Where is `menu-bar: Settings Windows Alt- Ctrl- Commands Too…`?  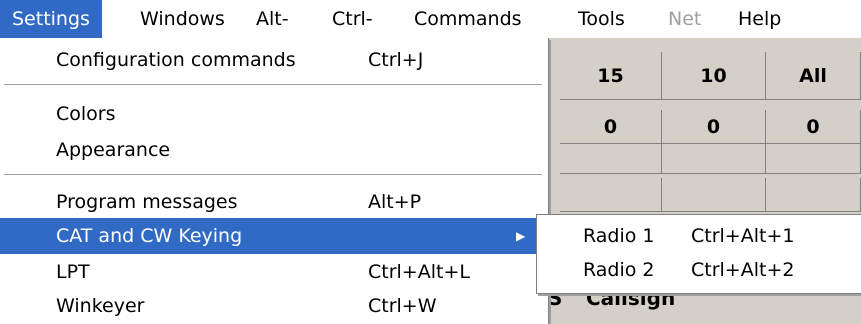 menu-bar: Settings Windows Alt- Ctrl- Commands Too… is located at coordinates (430, 19).